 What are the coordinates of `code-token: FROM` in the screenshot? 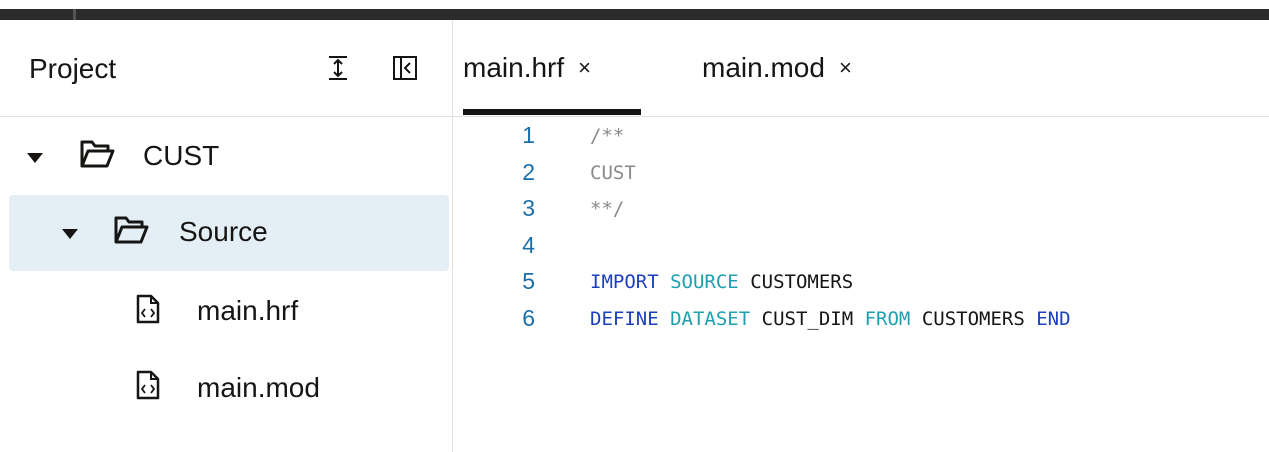 It's located at (887, 318).